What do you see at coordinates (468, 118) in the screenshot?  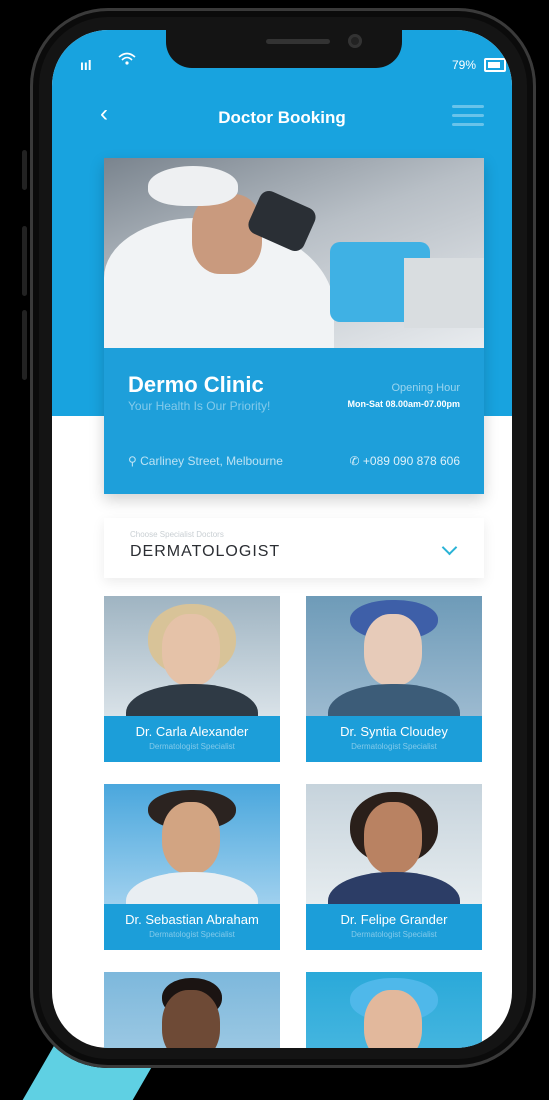 I see `menu-button` at bounding box center [468, 118].